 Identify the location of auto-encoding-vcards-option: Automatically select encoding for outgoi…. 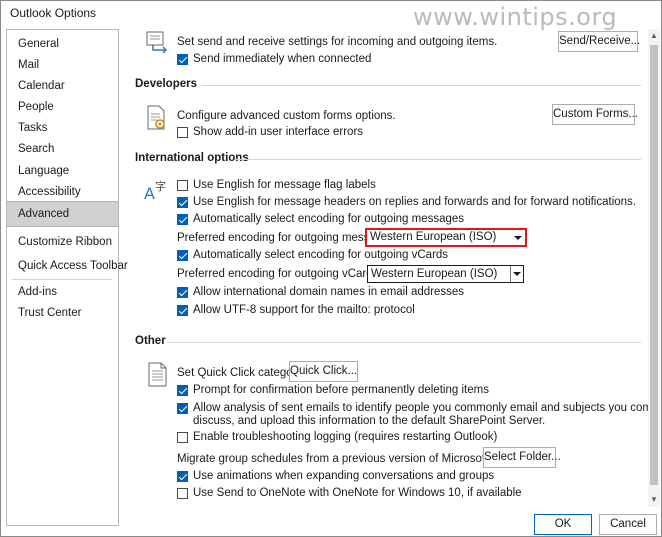
(312, 255).